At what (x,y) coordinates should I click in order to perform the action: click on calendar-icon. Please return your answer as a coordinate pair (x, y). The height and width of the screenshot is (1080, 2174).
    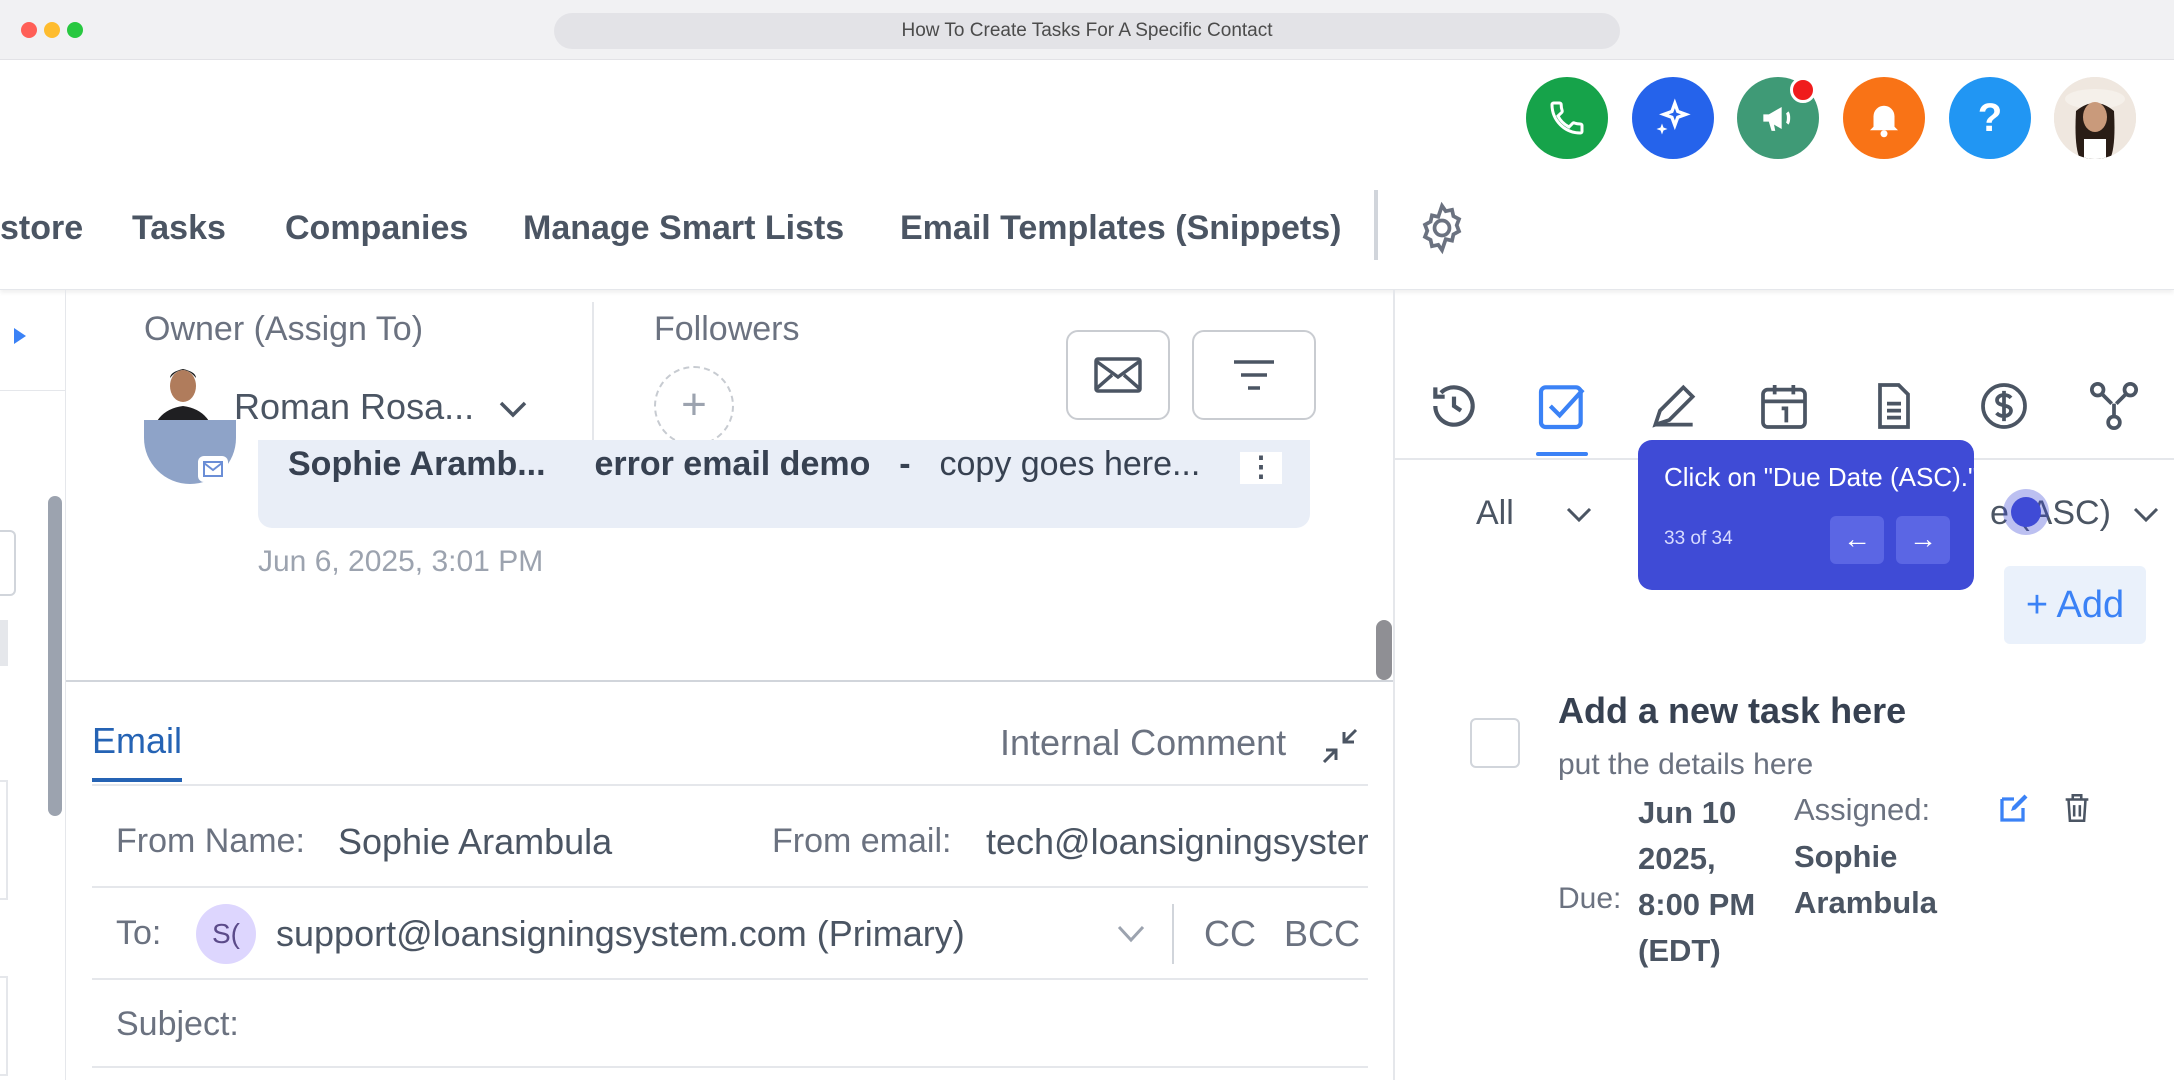
    Looking at the image, I should click on (1784, 406).